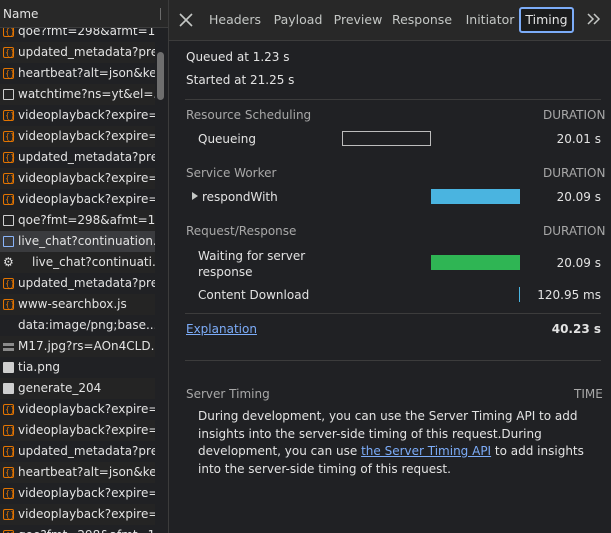 Image resolution: width=611 pixels, height=533 pixels. What do you see at coordinates (254, 295) in the screenshot?
I see `content-download-label: Content Download` at bounding box center [254, 295].